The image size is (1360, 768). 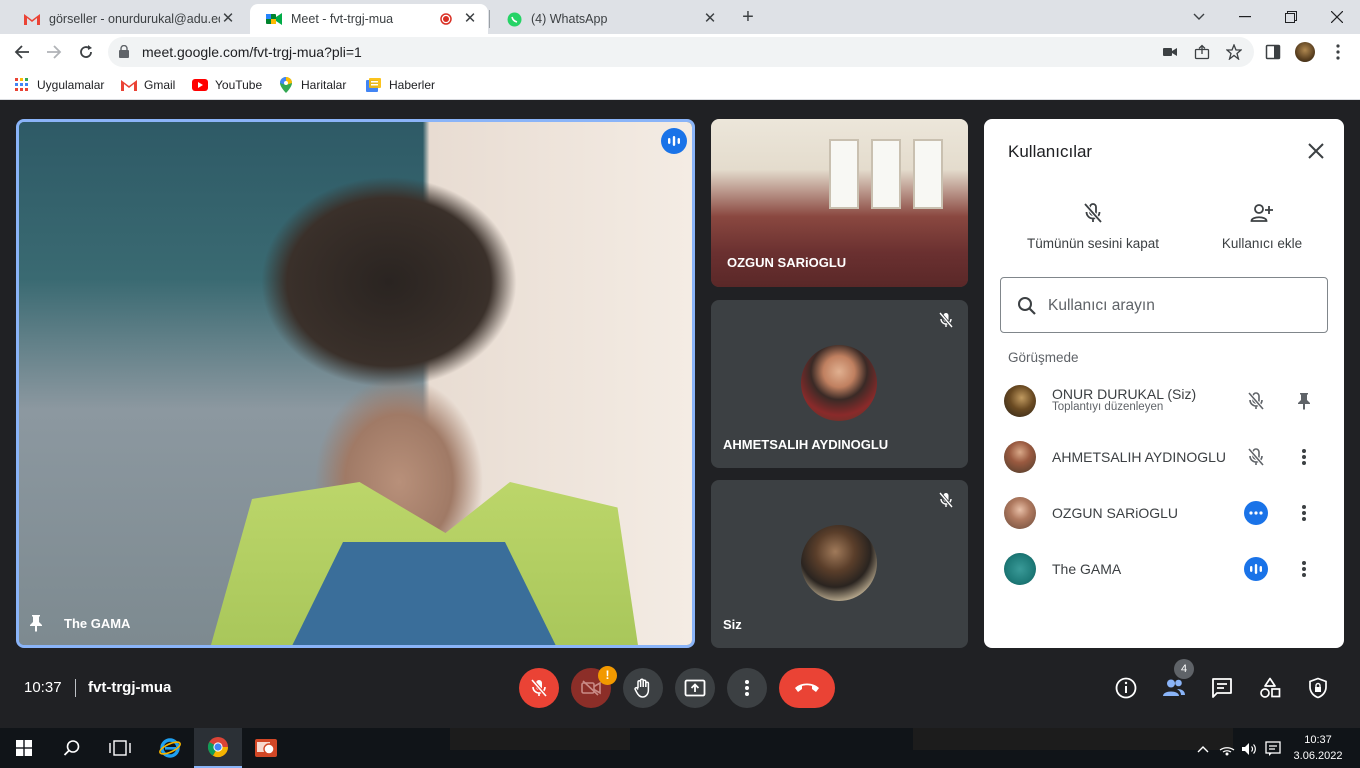 I want to click on windows-icon, so click(x=24, y=748).